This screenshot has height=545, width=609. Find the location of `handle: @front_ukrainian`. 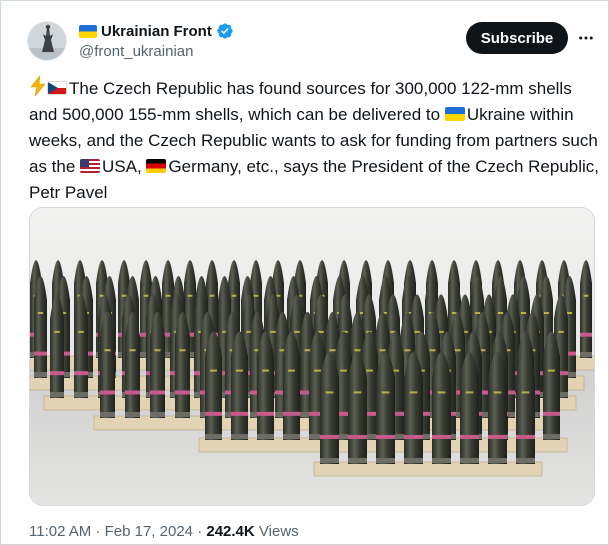

handle: @front_ukrainian is located at coordinates (136, 51).